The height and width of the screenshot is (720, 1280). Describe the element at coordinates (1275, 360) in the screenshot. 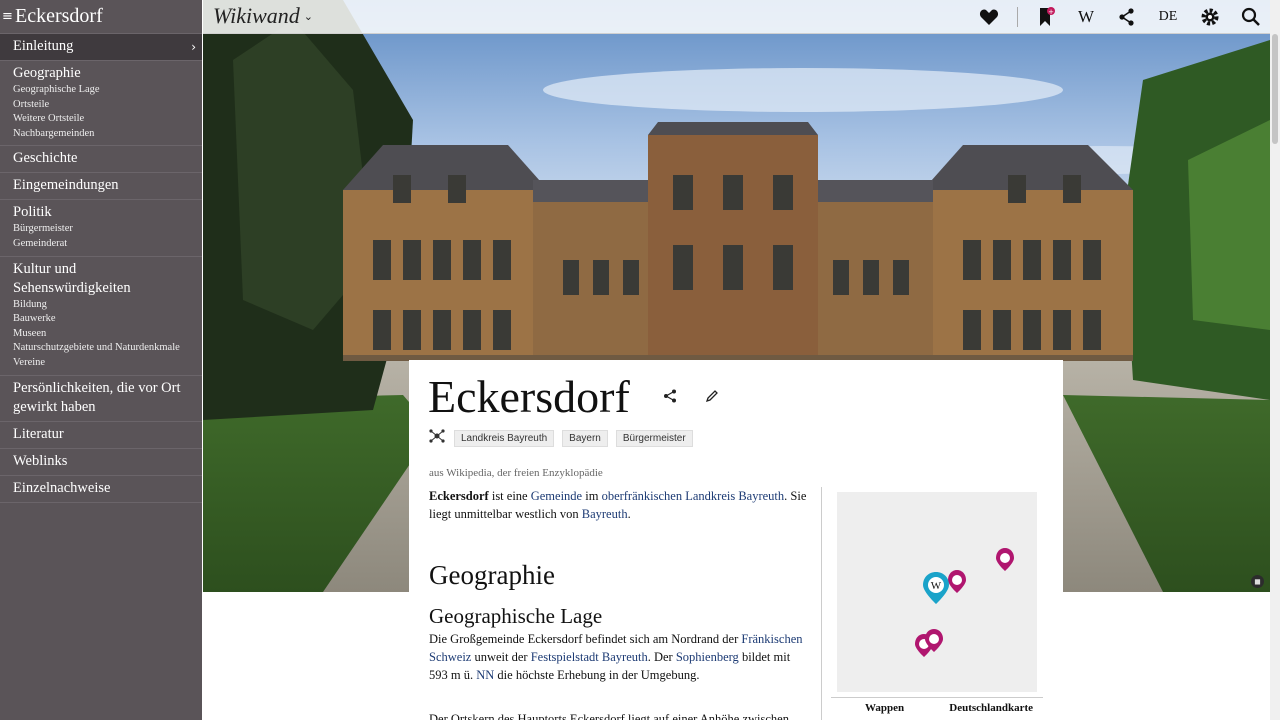

I see `page-scrollbar` at that location.